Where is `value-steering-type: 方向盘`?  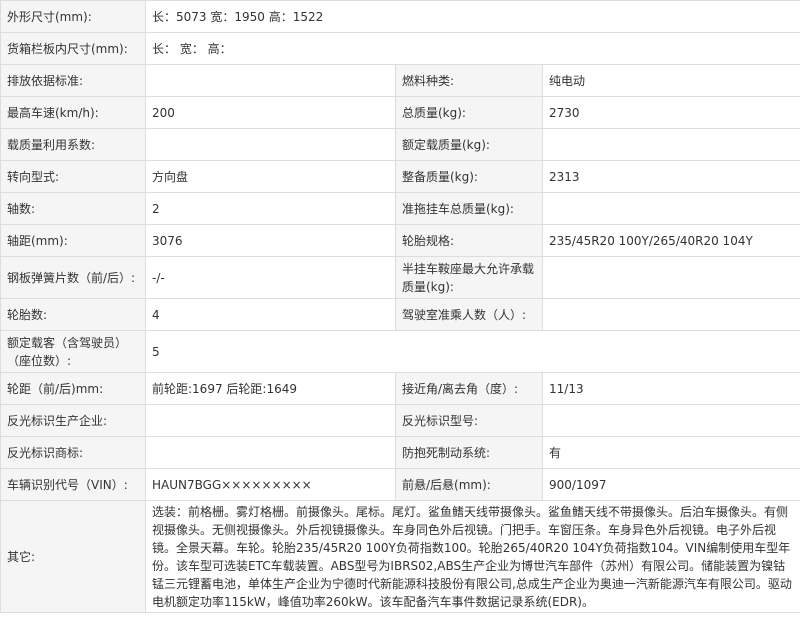
value-steering-type: 方向盘 is located at coordinates (270, 176).